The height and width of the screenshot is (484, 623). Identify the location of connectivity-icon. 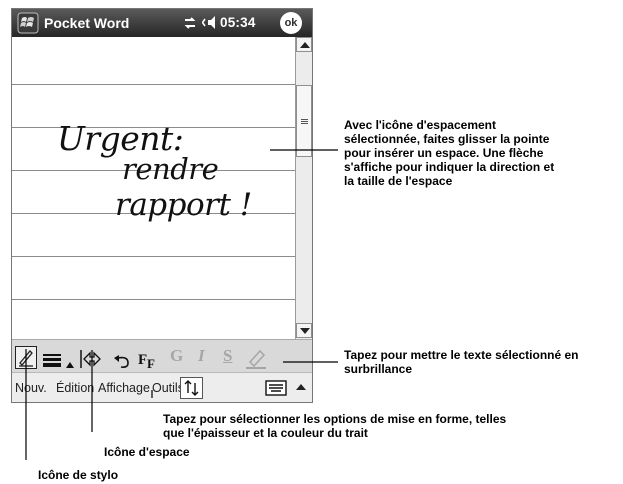
(190, 23).